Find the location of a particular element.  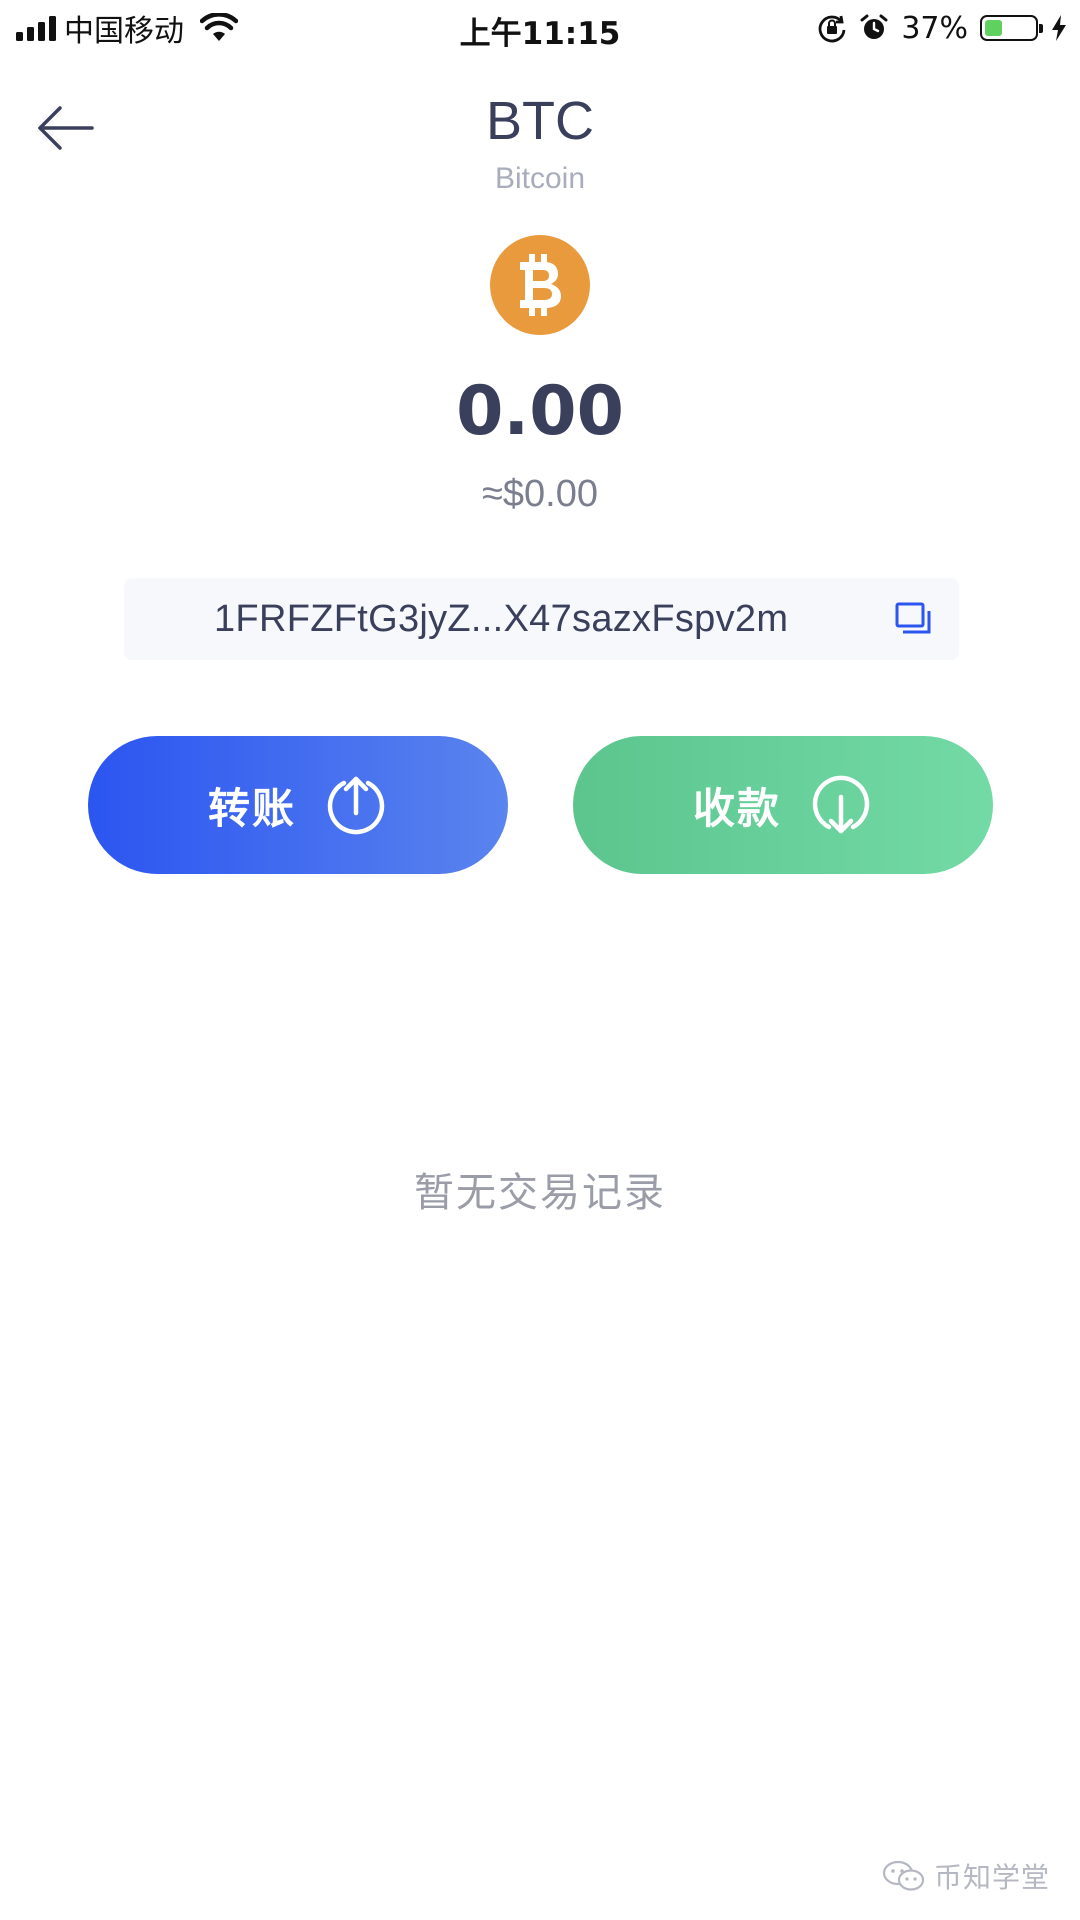

copy-icon is located at coordinates (913, 619).